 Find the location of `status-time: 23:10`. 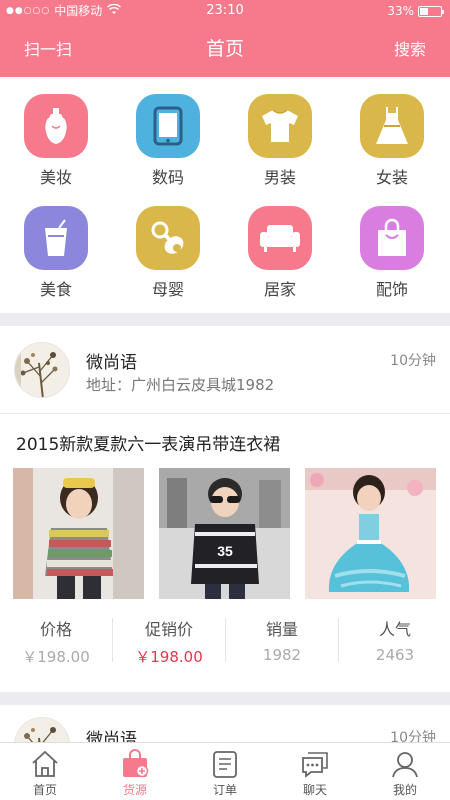

status-time: 23:10 is located at coordinates (225, 10).